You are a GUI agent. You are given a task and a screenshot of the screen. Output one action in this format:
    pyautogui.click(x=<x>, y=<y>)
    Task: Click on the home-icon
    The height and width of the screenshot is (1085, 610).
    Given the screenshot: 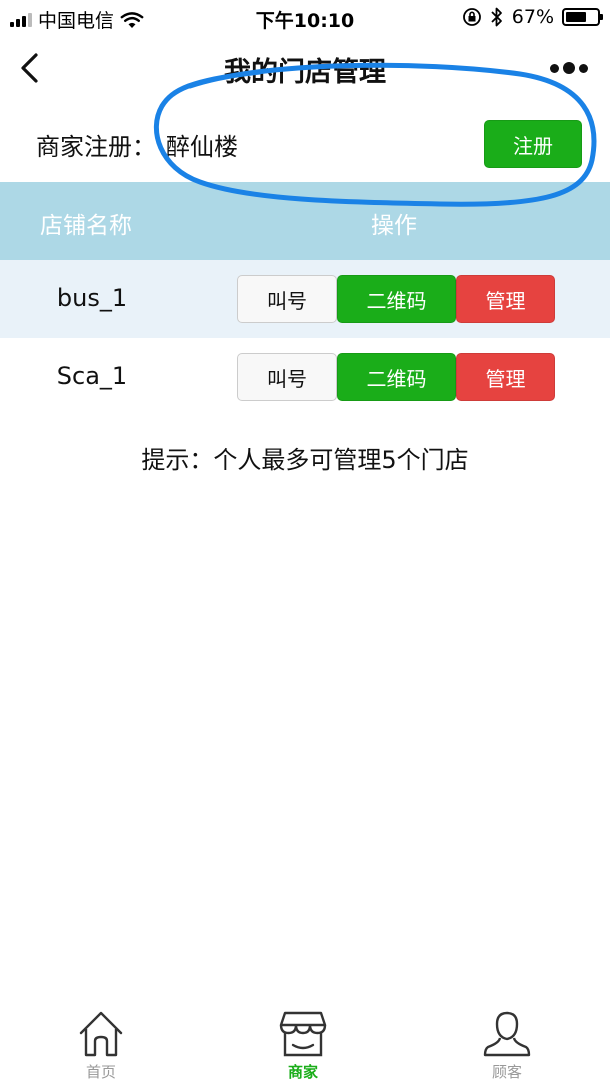 What is the action you would take?
    pyautogui.click(x=101, y=1034)
    